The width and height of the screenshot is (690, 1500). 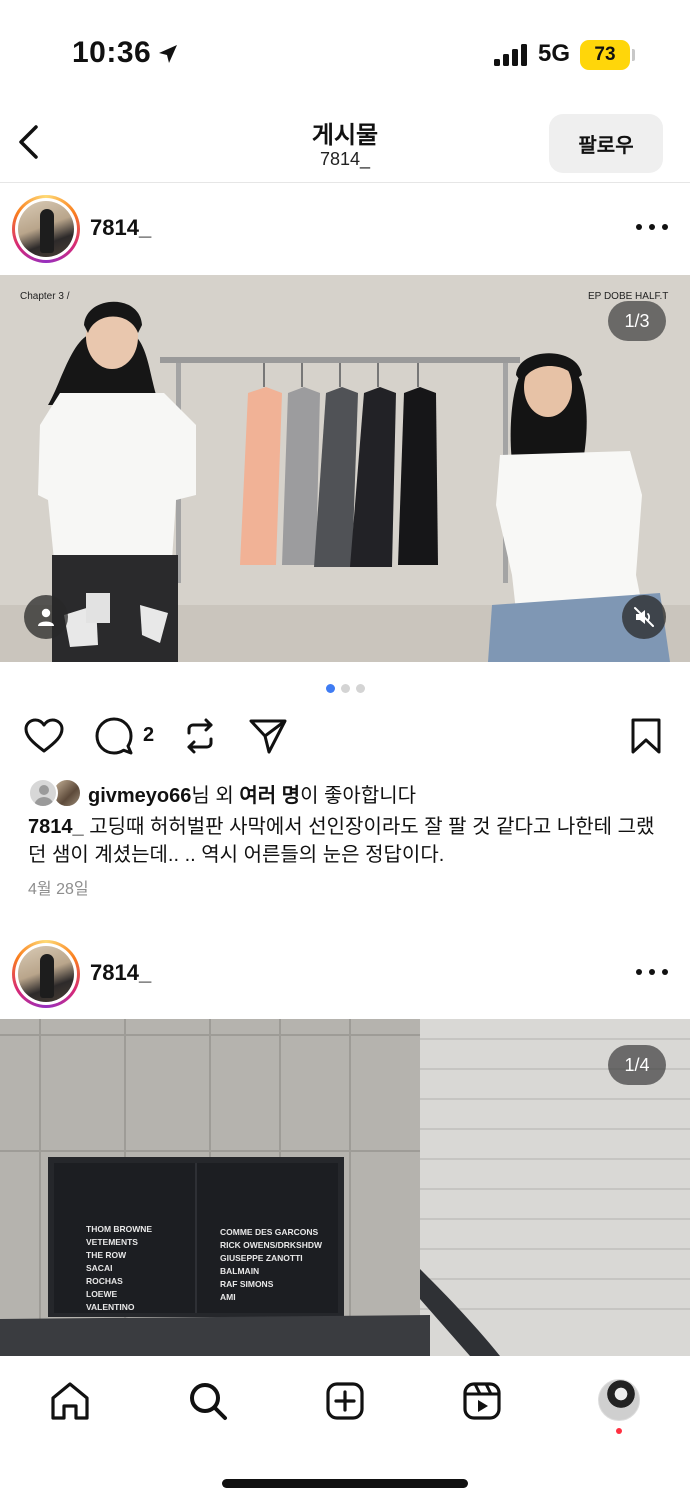 I want to click on store-sign-line: RAF SIMONS, so click(x=247, y=1284).